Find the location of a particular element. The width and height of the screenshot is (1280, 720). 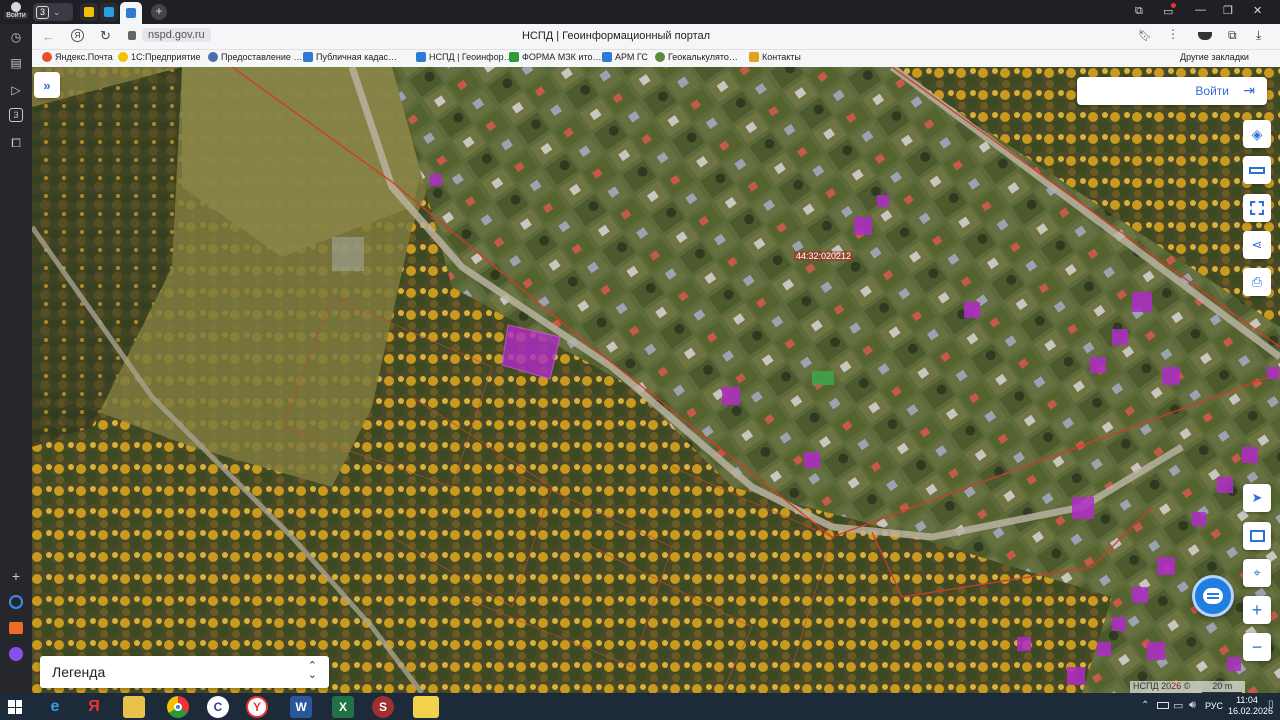

browser-sidebar: ◷ ▤ ▷ 3 ⧠ + is located at coordinates (16, 358).